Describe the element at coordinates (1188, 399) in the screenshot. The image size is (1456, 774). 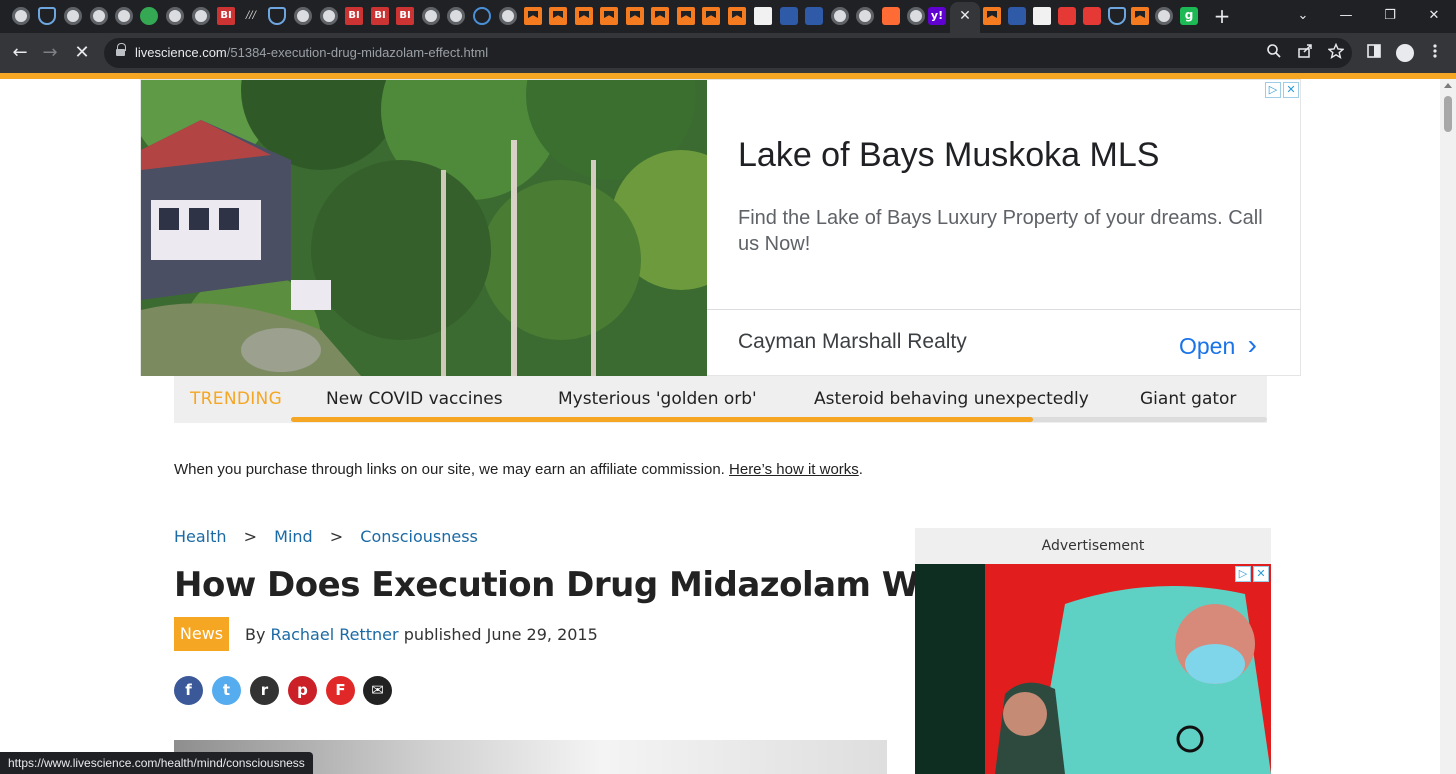
I see `trending-item: Giant gator` at that location.